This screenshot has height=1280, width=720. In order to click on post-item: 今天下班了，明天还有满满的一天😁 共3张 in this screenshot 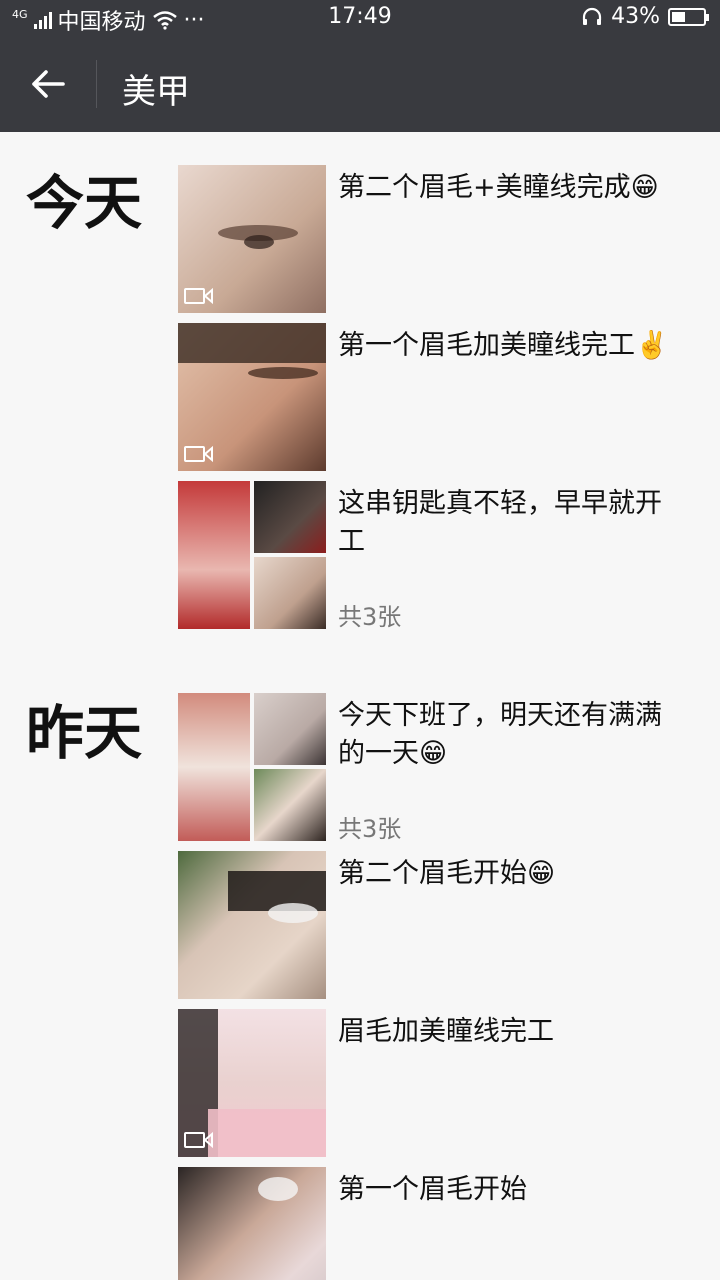, I will do `click(438, 768)`.